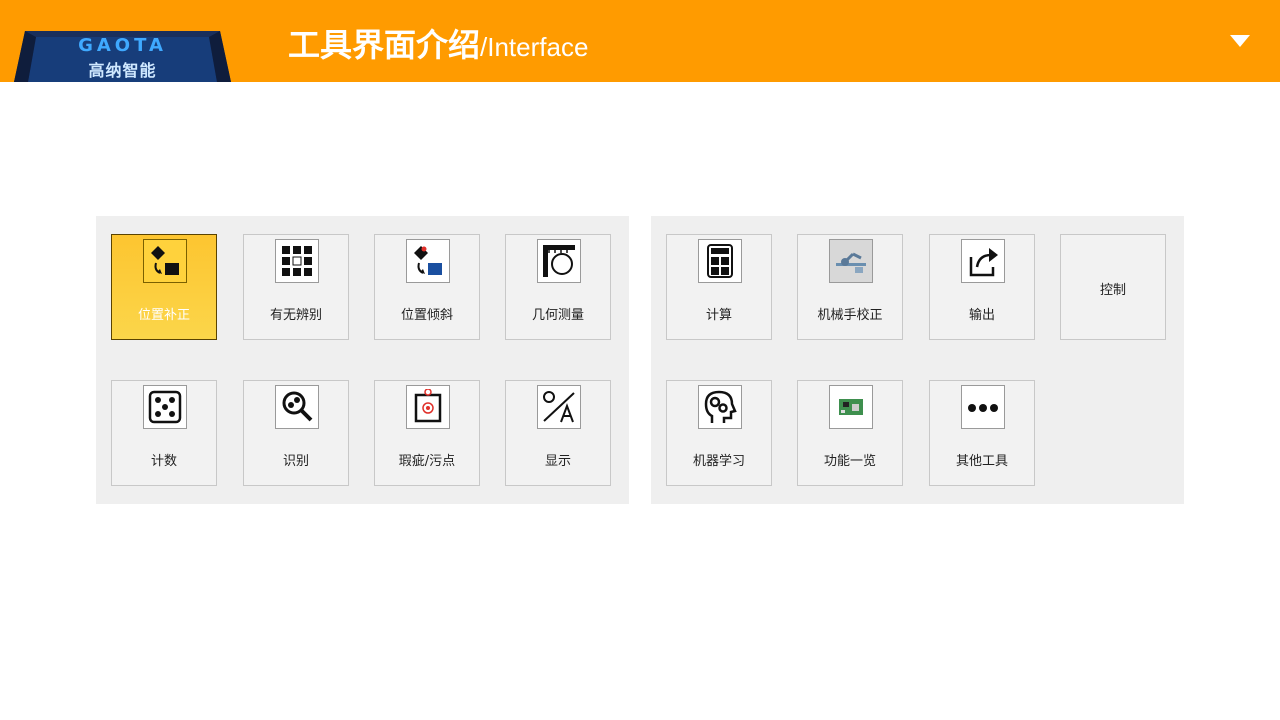  What do you see at coordinates (163, 315) in the screenshot?
I see `tool-label: 位置补正` at bounding box center [163, 315].